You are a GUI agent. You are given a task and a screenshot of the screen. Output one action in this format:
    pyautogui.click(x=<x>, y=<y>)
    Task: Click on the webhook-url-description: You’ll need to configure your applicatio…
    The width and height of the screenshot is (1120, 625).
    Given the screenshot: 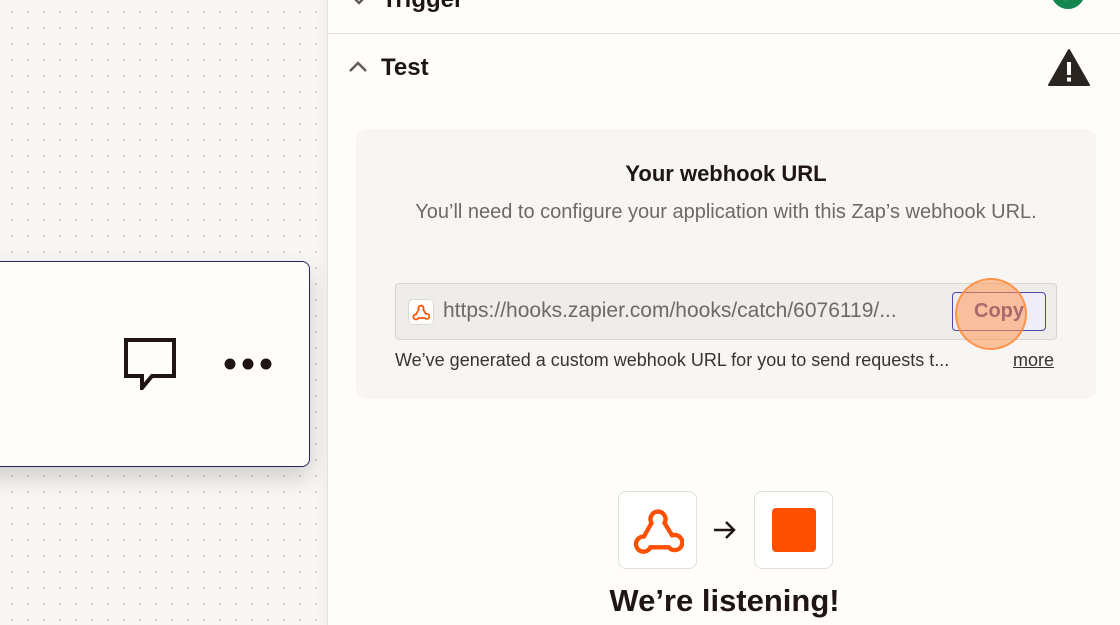 What is the action you would take?
    pyautogui.click(x=726, y=212)
    